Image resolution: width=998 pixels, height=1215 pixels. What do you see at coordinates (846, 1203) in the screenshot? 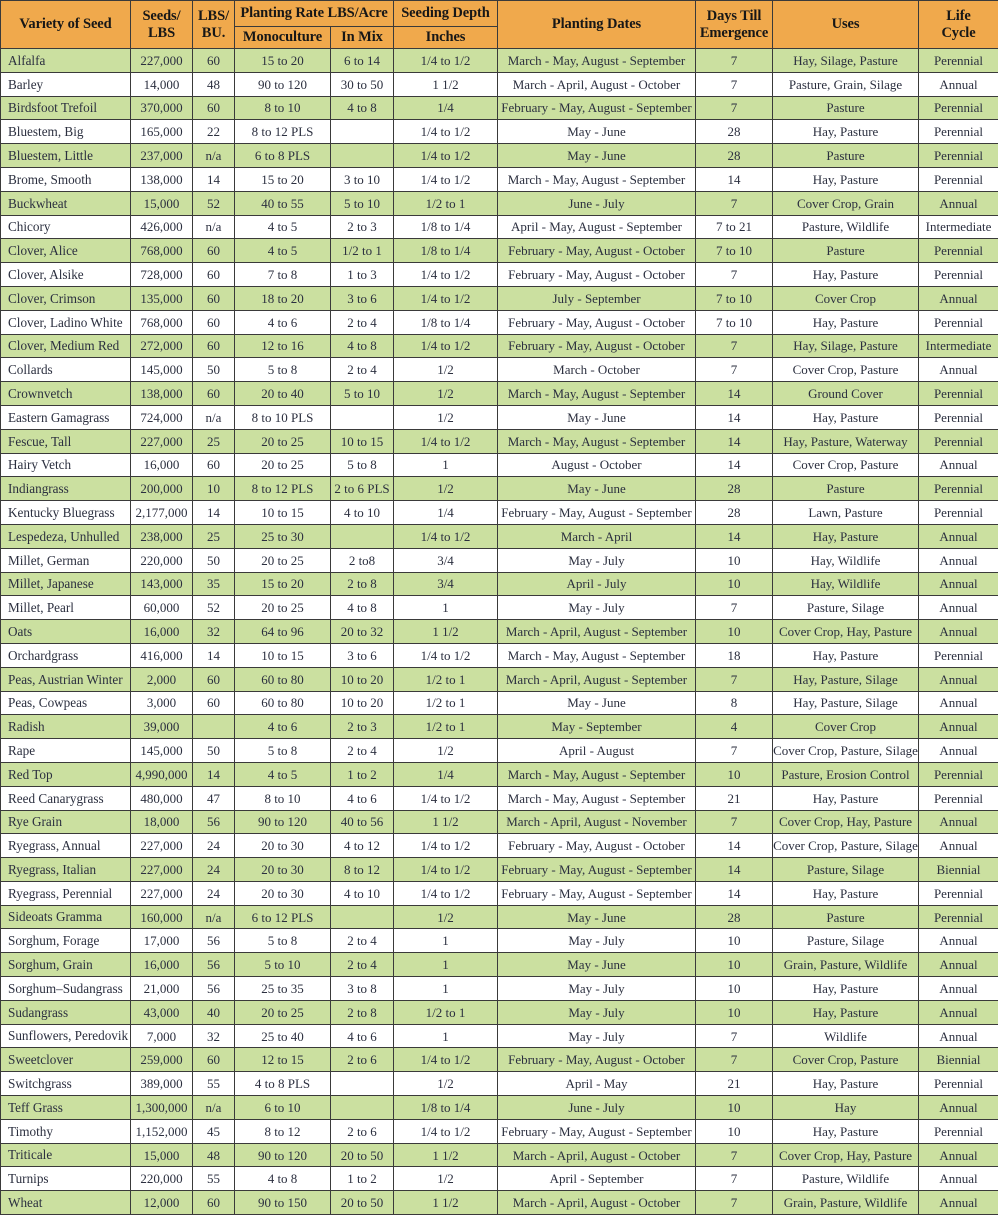
I see `cell-uses: Grain, Pasture, Wildlife` at bounding box center [846, 1203].